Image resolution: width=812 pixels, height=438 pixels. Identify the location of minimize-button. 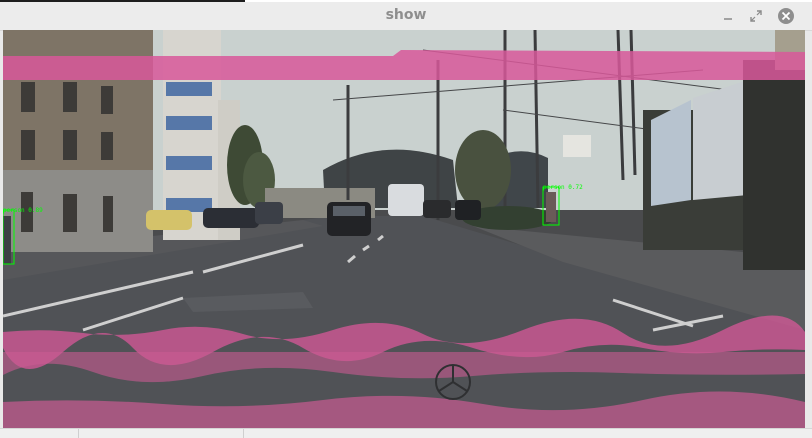
(728, 16).